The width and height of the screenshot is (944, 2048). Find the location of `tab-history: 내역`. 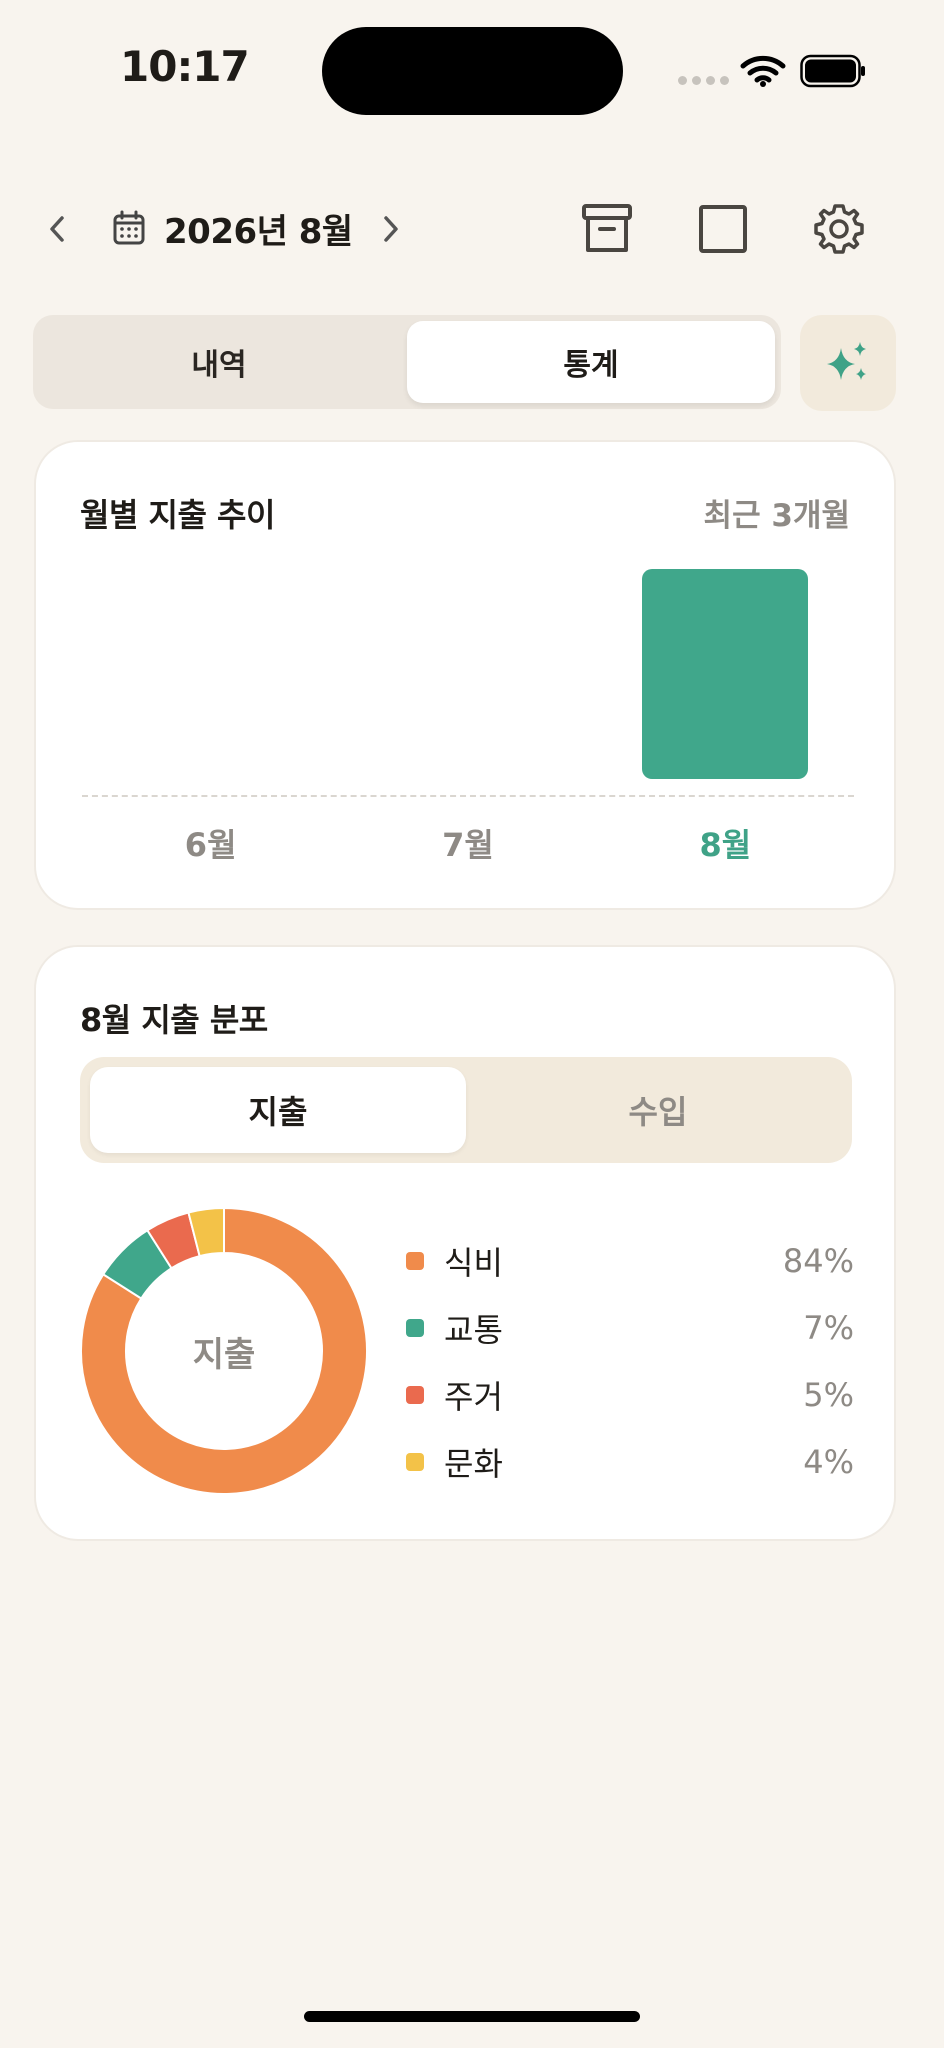

tab-history: 내역 is located at coordinates (219, 362).